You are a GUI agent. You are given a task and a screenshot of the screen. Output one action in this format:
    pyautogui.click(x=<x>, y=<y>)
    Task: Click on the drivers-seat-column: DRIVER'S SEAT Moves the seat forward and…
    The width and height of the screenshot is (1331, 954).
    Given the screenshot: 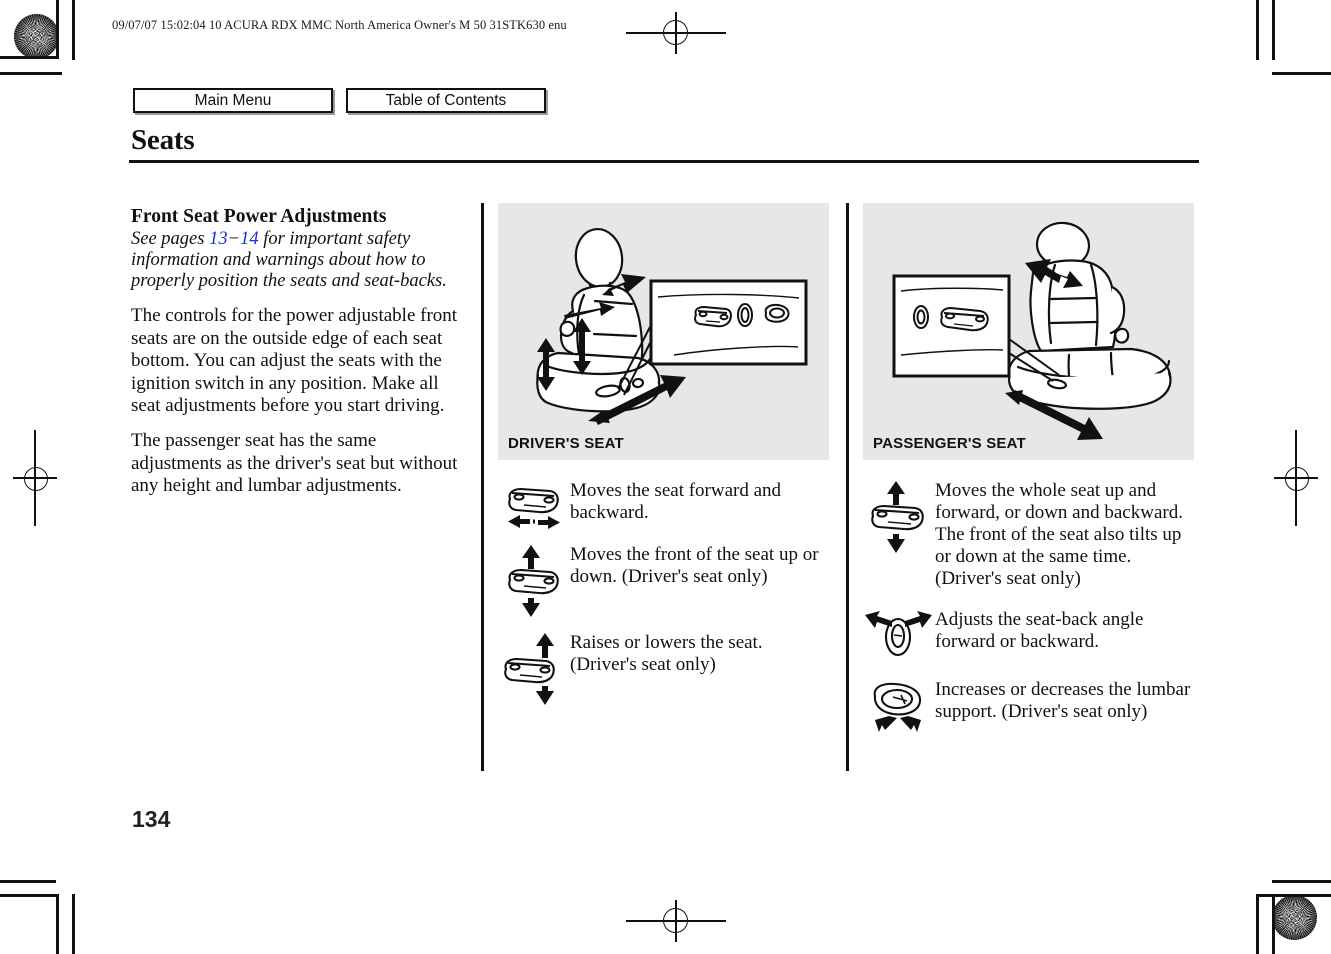 What is the action you would take?
    pyautogui.click(x=665, y=461)
    